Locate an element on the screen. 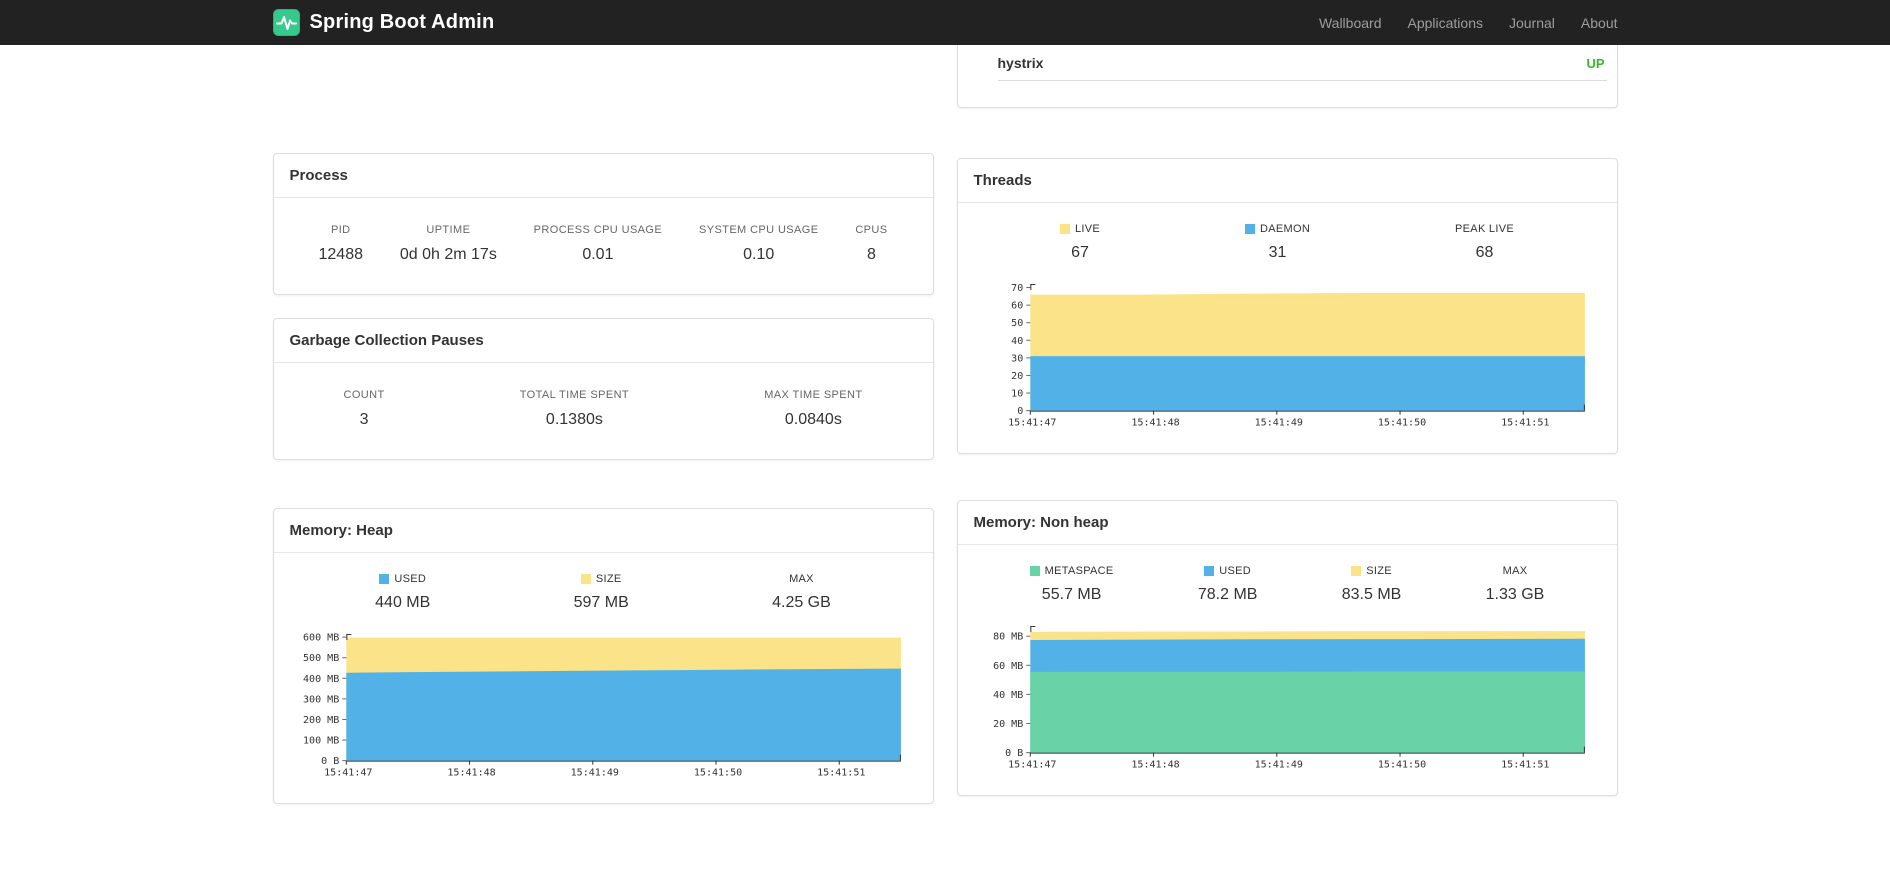 Image resolution: width=1890 pixels, height=892 pixels. metric-gc-count: COUNT 3 is located at coordinates (364, 409).